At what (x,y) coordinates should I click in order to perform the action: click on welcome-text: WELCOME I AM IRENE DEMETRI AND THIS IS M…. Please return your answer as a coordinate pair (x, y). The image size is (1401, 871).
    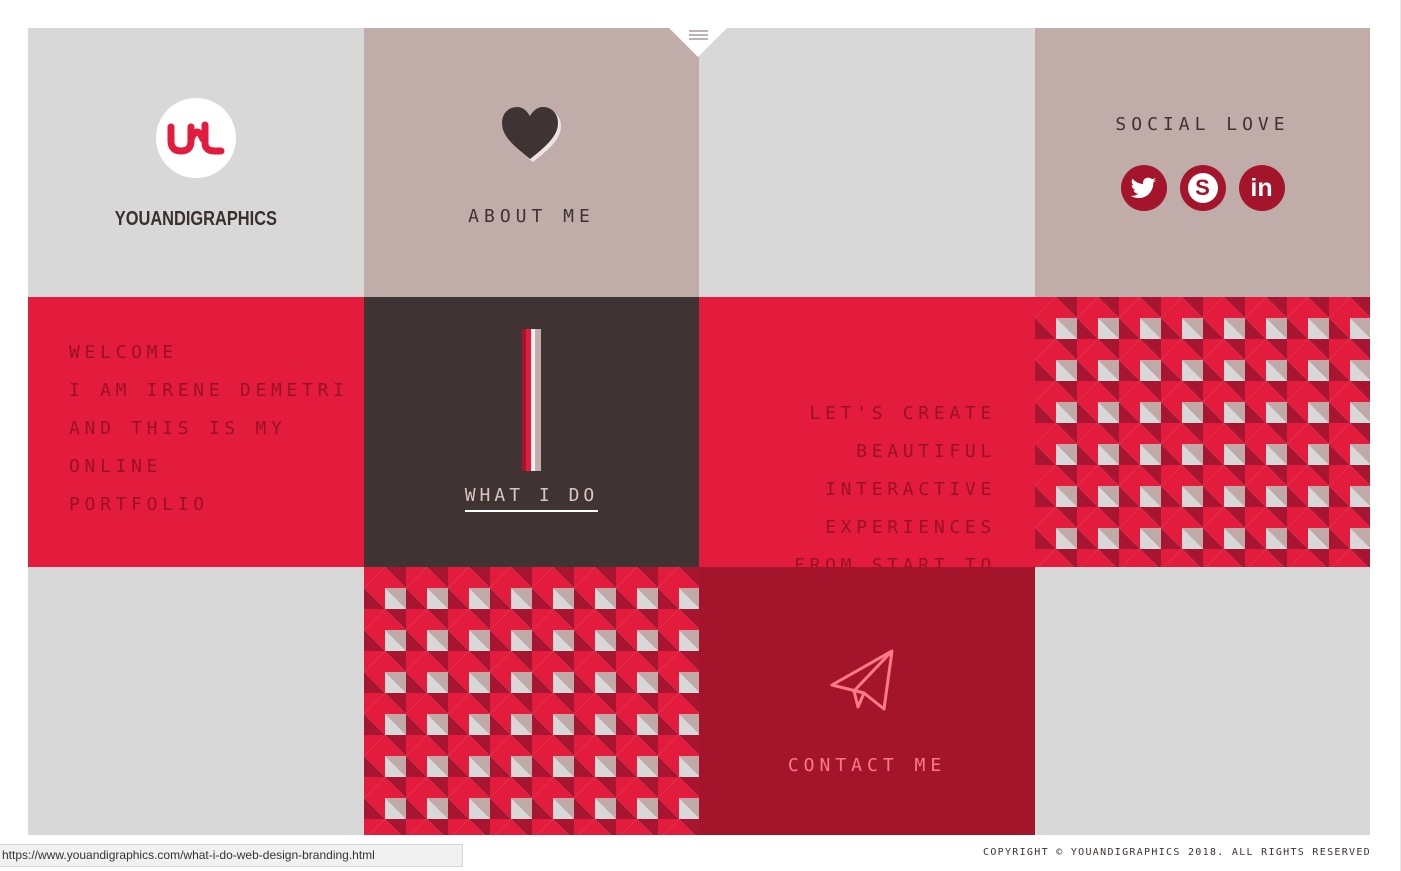
    Looking at the image, I should click on (216, 429).